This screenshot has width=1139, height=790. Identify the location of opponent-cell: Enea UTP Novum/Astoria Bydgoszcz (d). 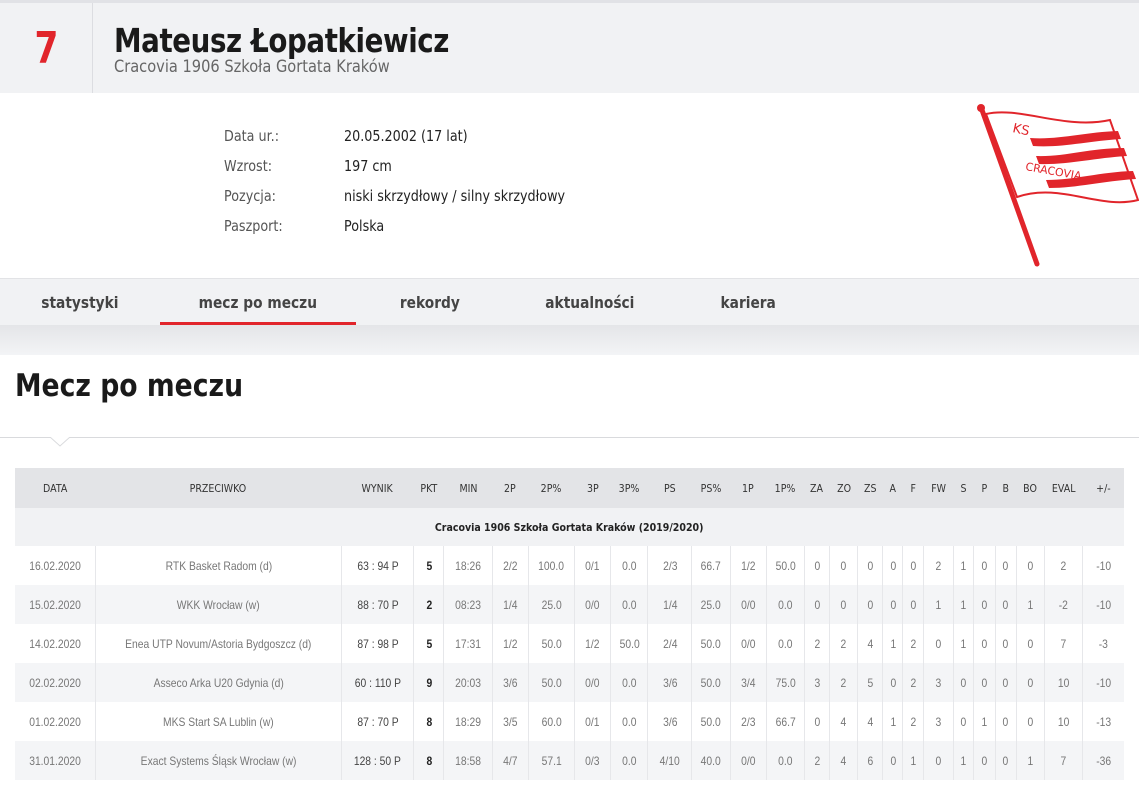
(218, 643).